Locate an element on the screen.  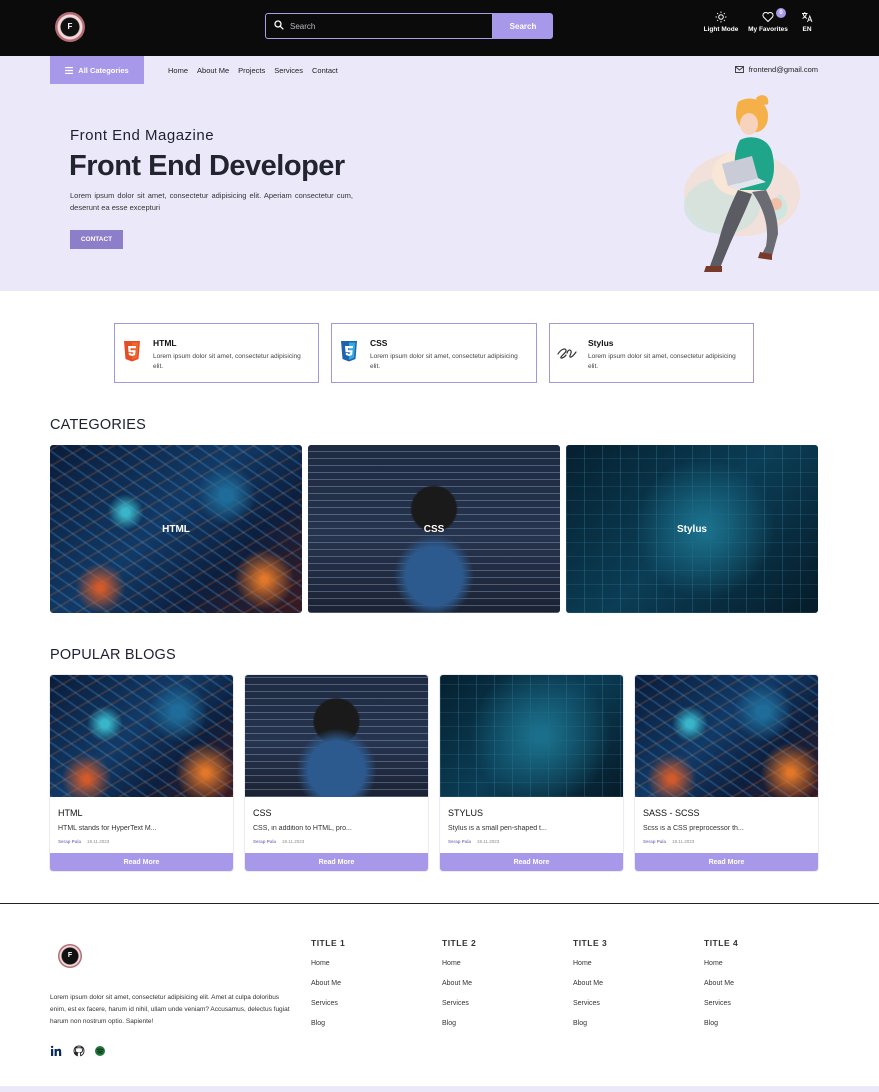
footer-column: TITLE 4 Home About Me Services Blog is located at coordinates (759, 989).